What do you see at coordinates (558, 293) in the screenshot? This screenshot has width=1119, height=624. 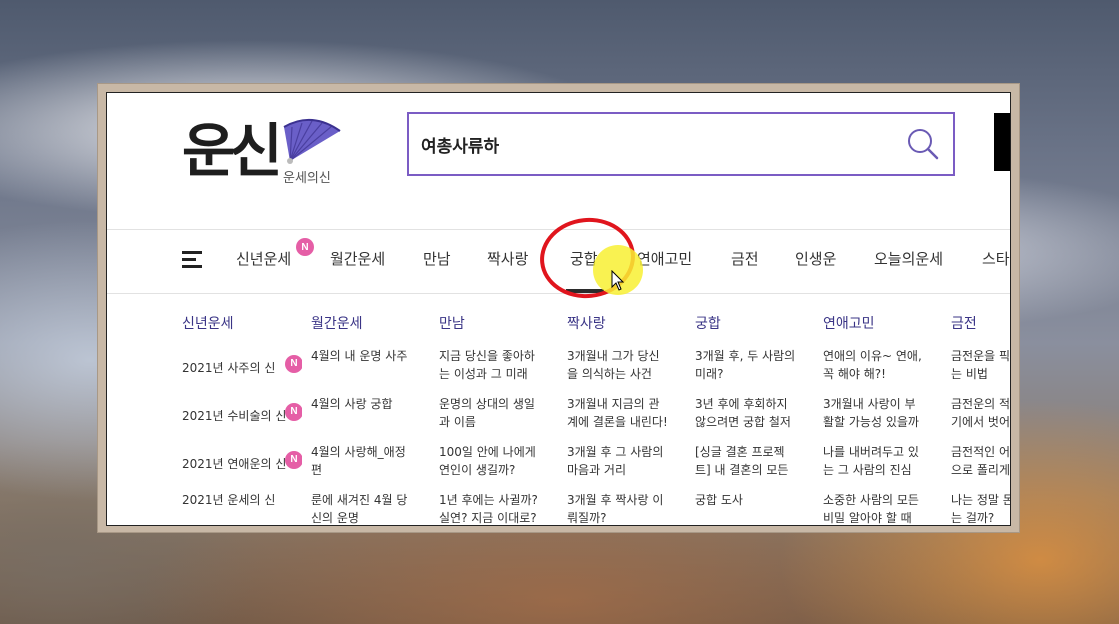 I see `nav-divider` at bounding box center [558, 293].